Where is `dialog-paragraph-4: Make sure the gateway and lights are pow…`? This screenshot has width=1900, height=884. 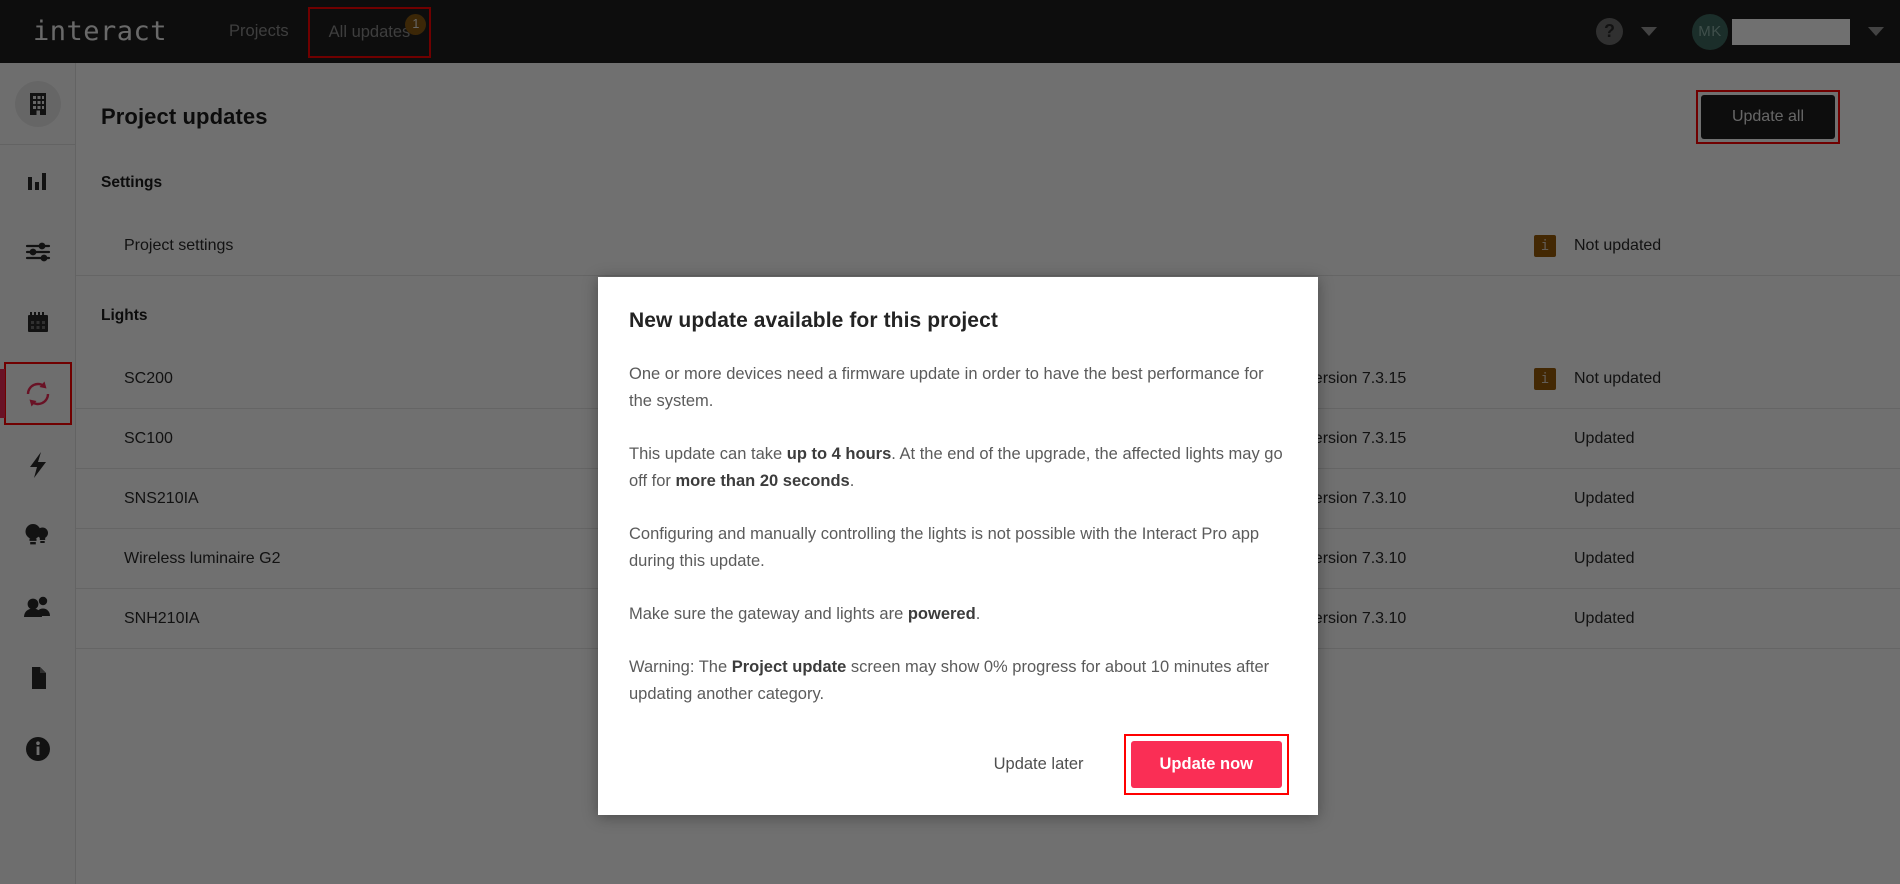 dialog-paragraph-4: Make sure the gateway and lights are pow… is located at coordinates (805, 614).